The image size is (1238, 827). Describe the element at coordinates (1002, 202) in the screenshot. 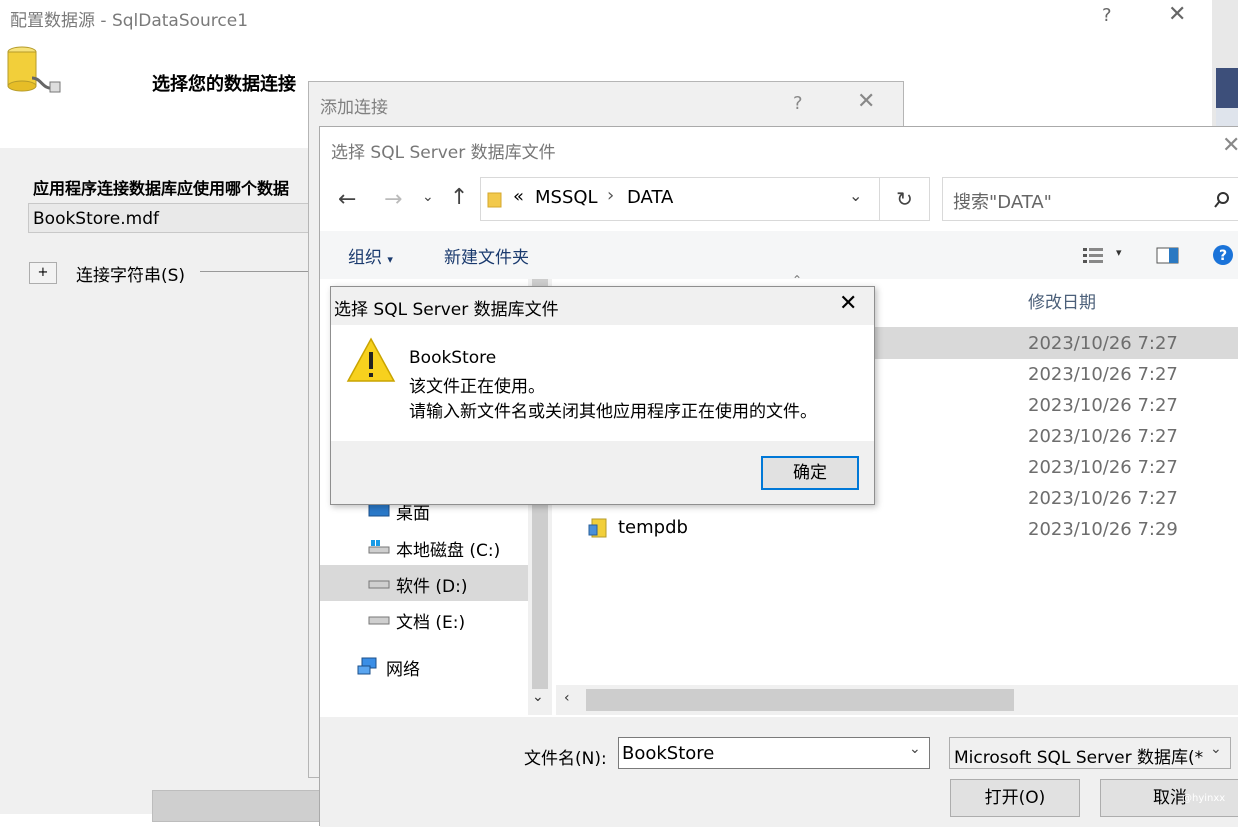

I see `search-placeholder: 搜索"DATA"` at that location.